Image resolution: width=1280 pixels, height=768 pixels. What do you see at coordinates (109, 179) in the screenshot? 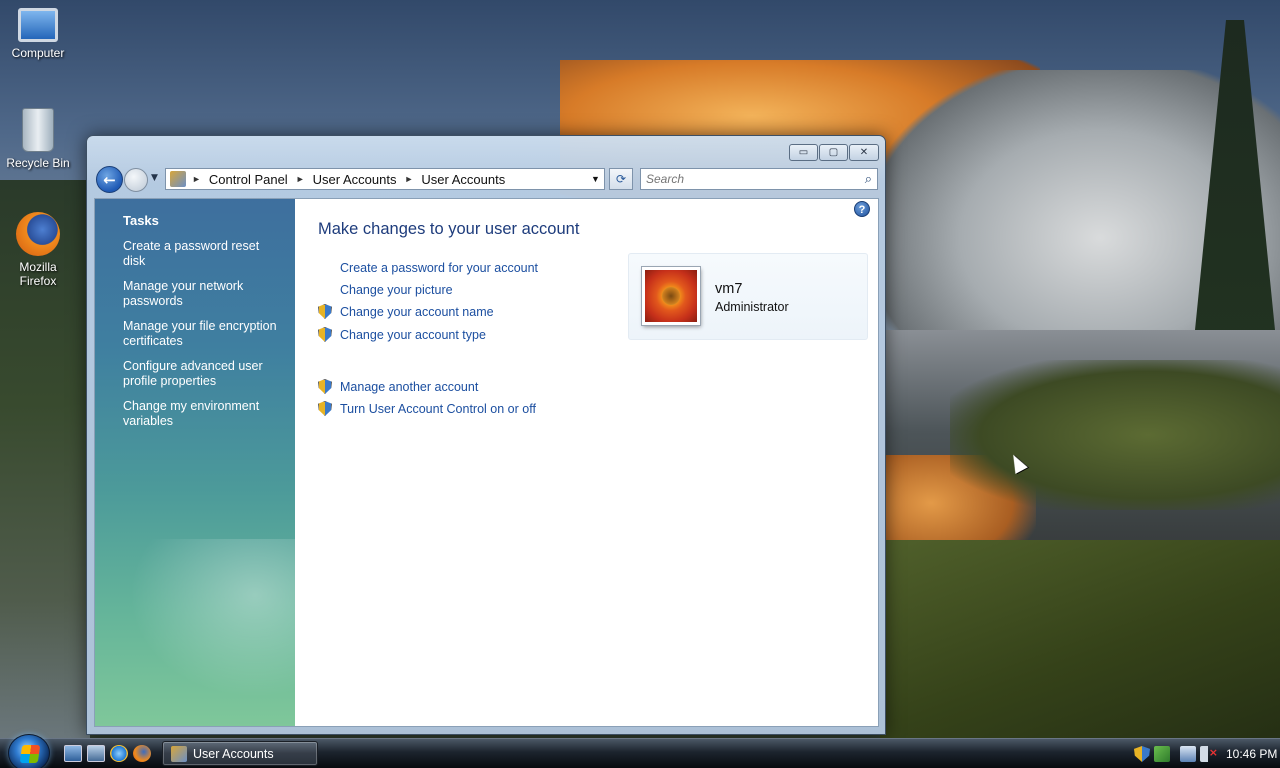
I see `back-button: ←` at bounding box center [109, 179].